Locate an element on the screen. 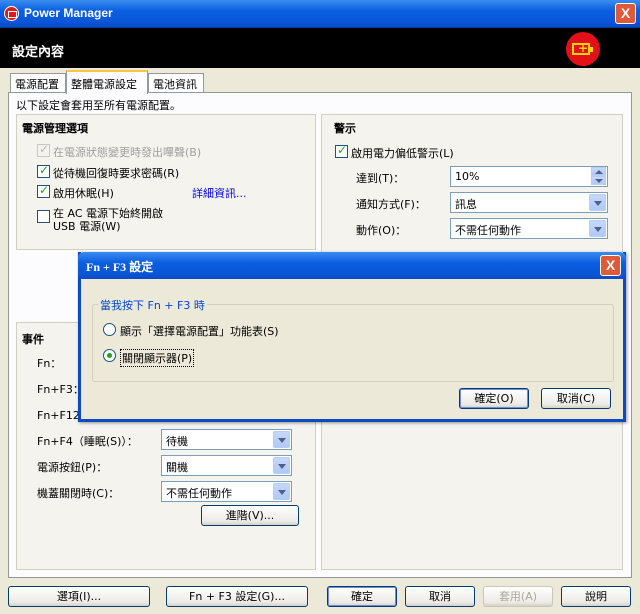 The height and width of the screenshot is (614, 640). fn-f3-label: Fn+F3： is located at coordinates (60, 389).